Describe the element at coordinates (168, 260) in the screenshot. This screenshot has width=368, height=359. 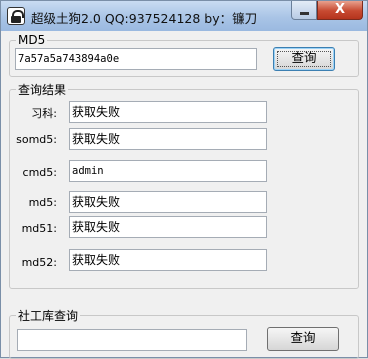
I see `result-value-md52: 获取失败` at that location.